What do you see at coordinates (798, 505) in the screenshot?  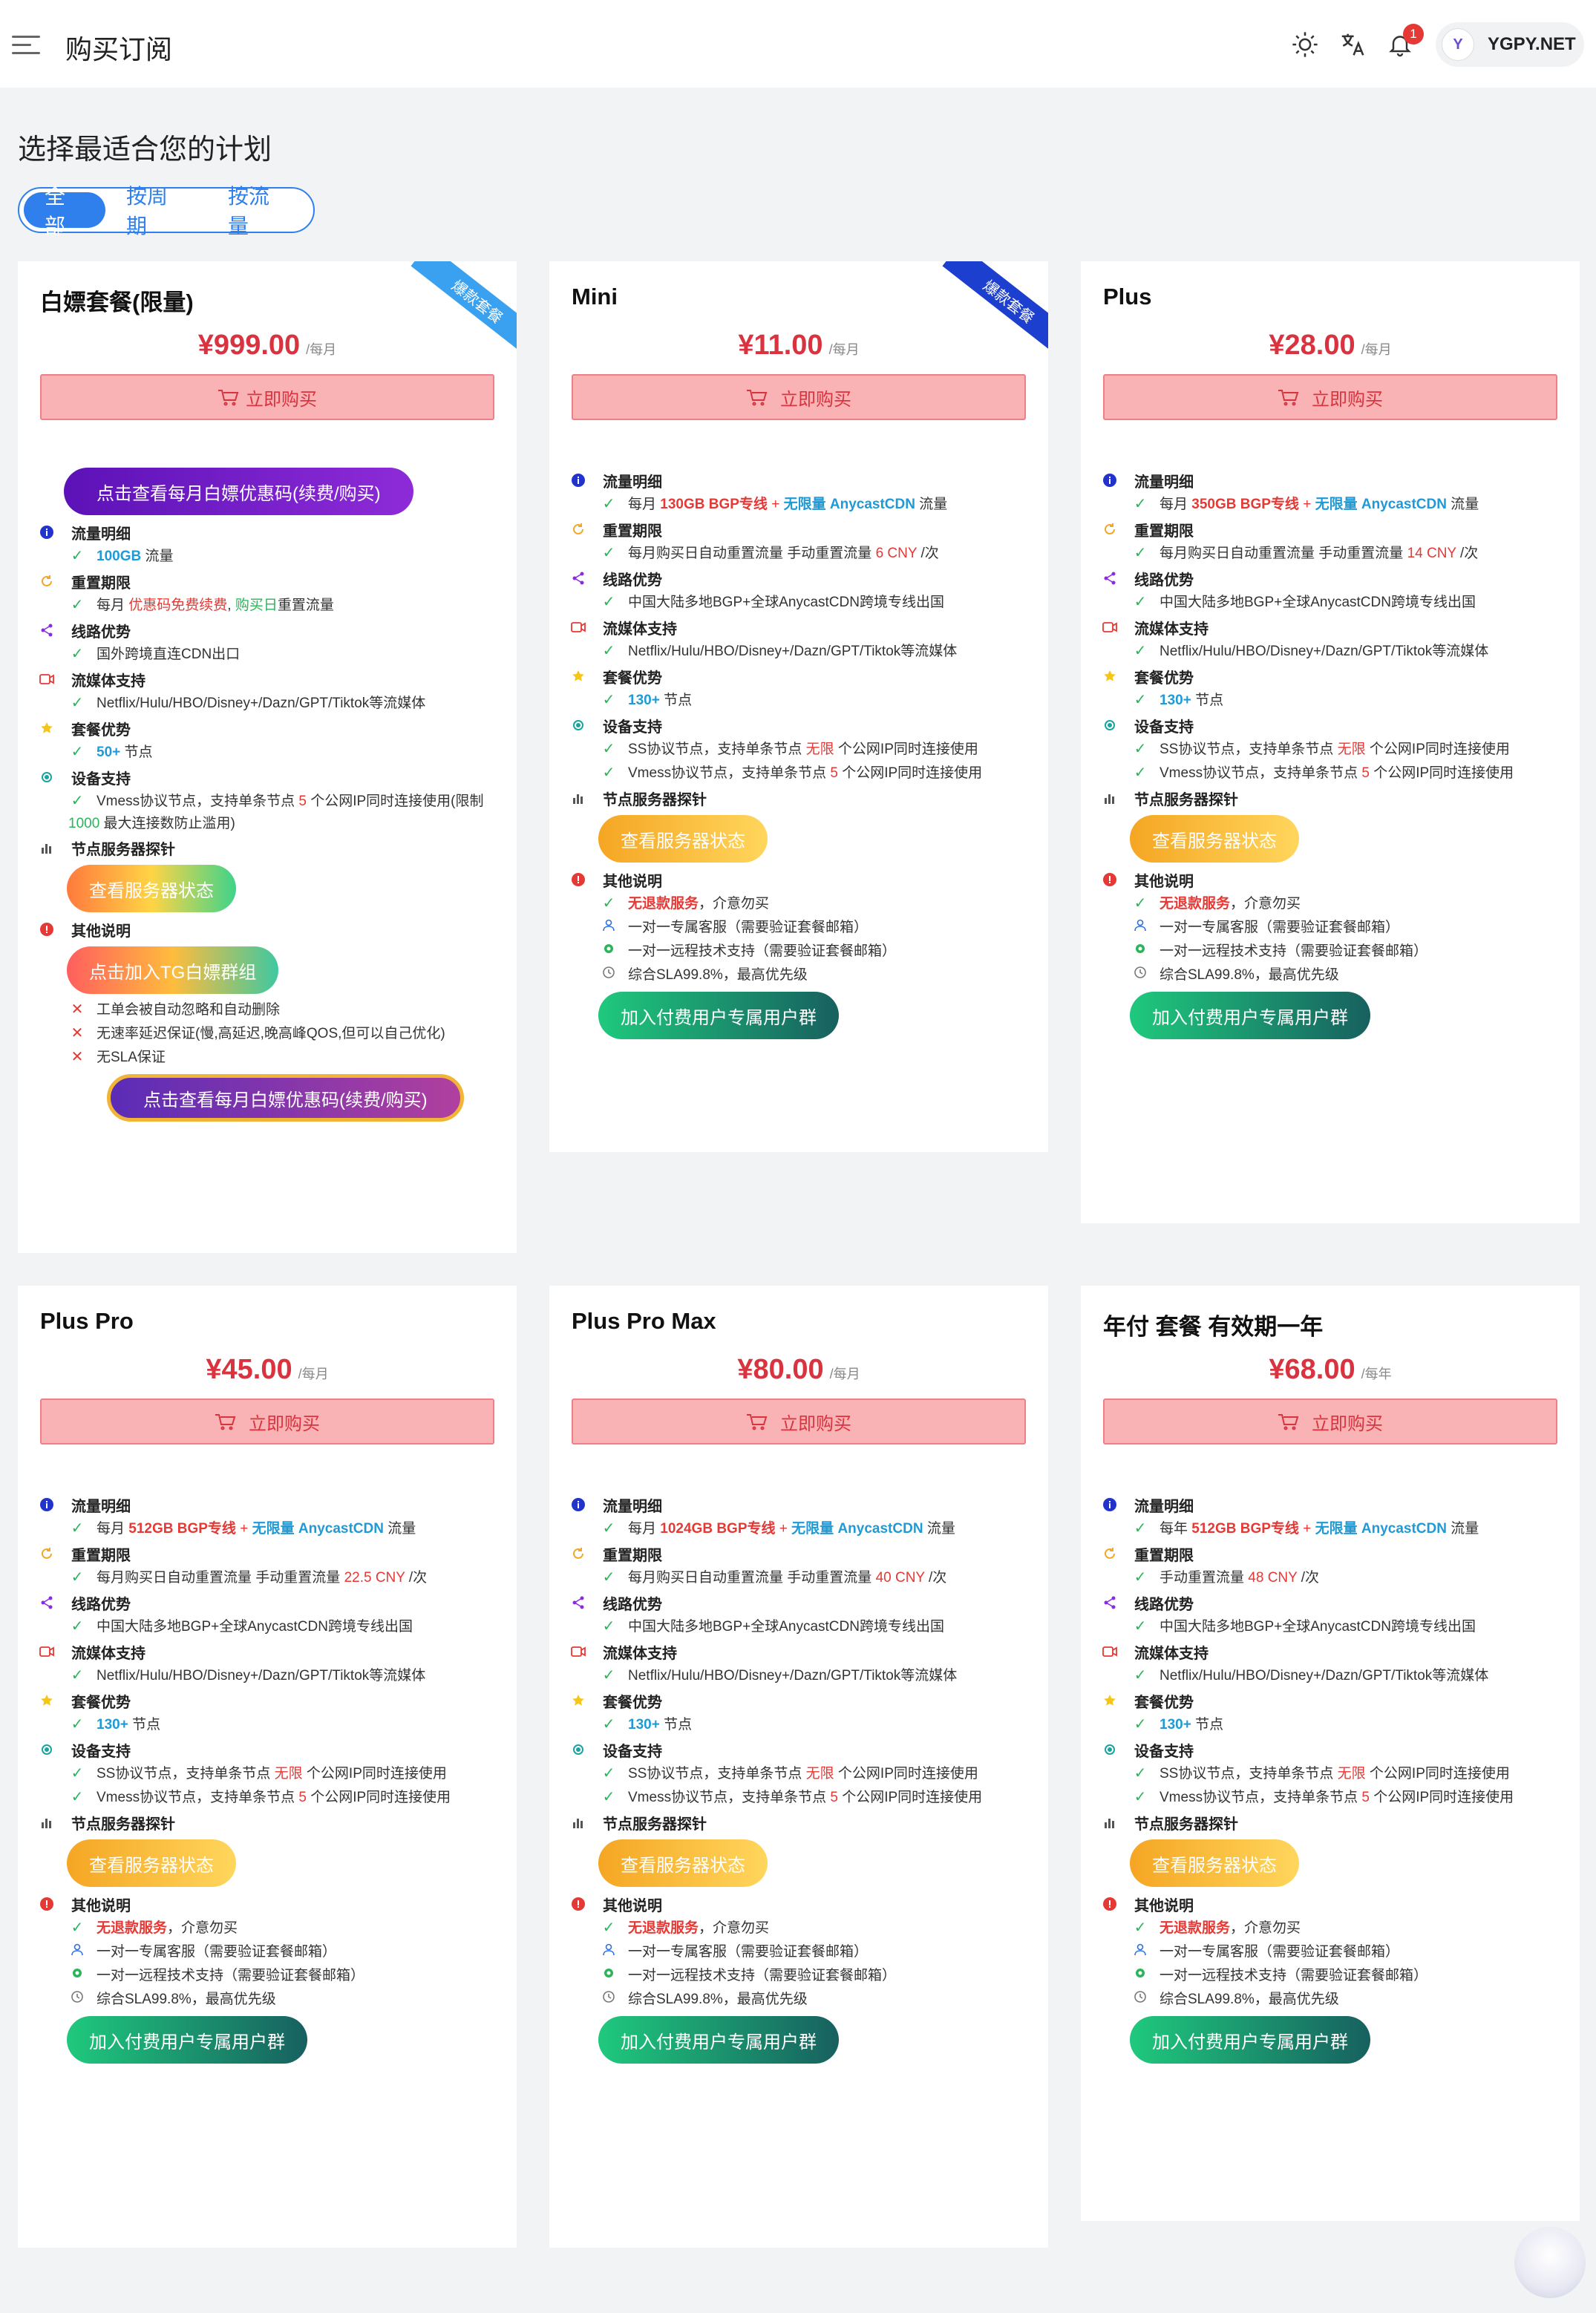 I see `list-item: ✓ 每月 130GB BGP专线 + 无限量 AnycastCDN 流量` at bounding box center [798, 505].